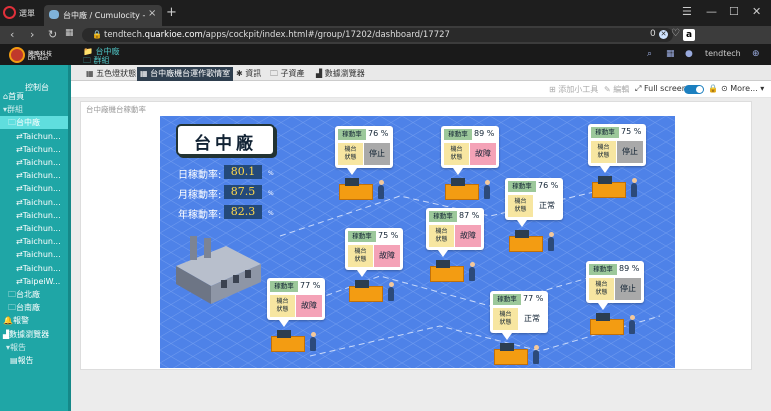 The image size is (771, 411). What do you see at coordinates (20, 321) in the screenshot?
I see `sidebar-item-label: 報警` at bounding box center [20, 321].